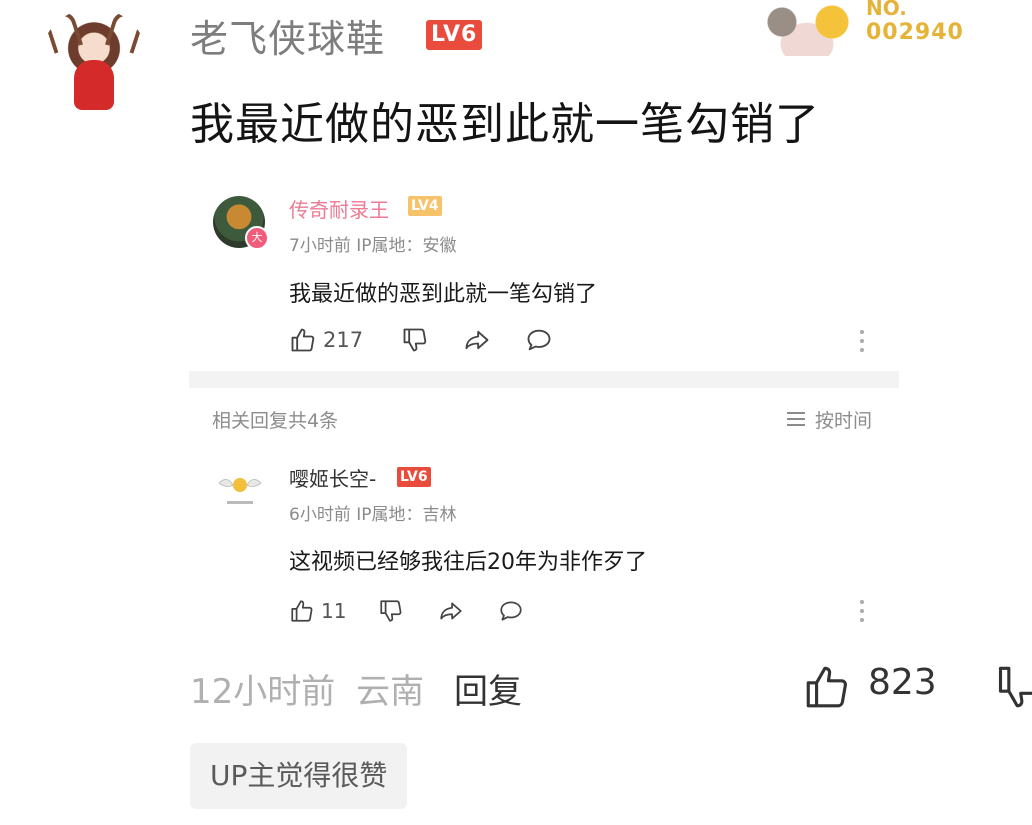  I want to click on reply-username: 嘤姬长空-, so click(332, 477).